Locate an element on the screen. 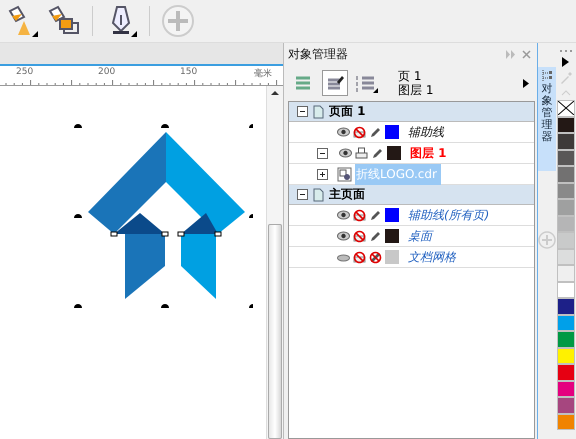 The image size is (576, 439). layer-name: 桌面 is located at coordinates (420, 236).